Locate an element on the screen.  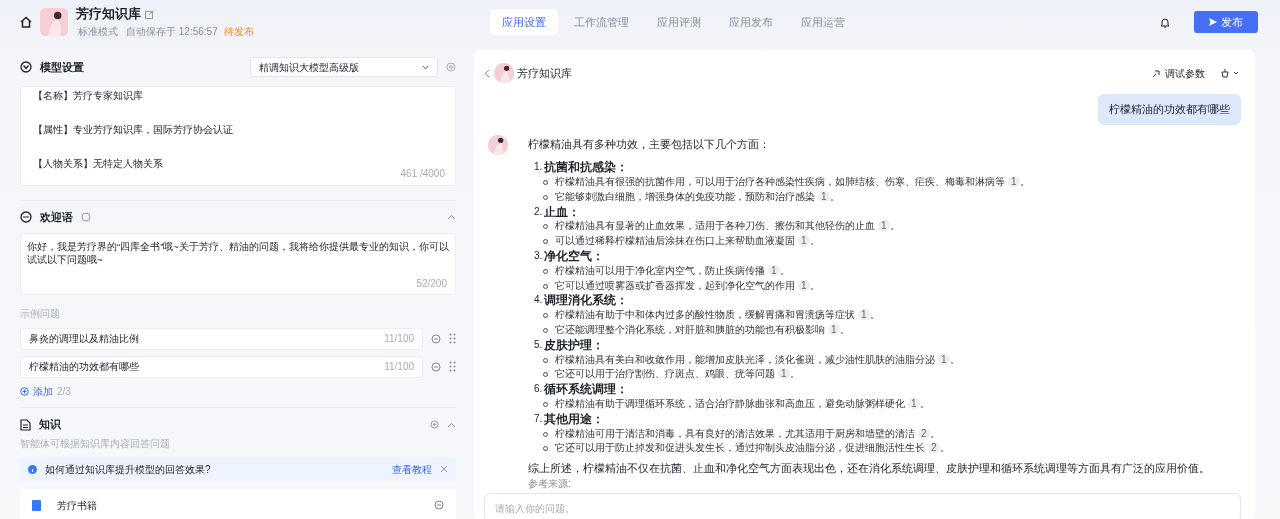
list-number: 3. is located at coordinates (538, 256).